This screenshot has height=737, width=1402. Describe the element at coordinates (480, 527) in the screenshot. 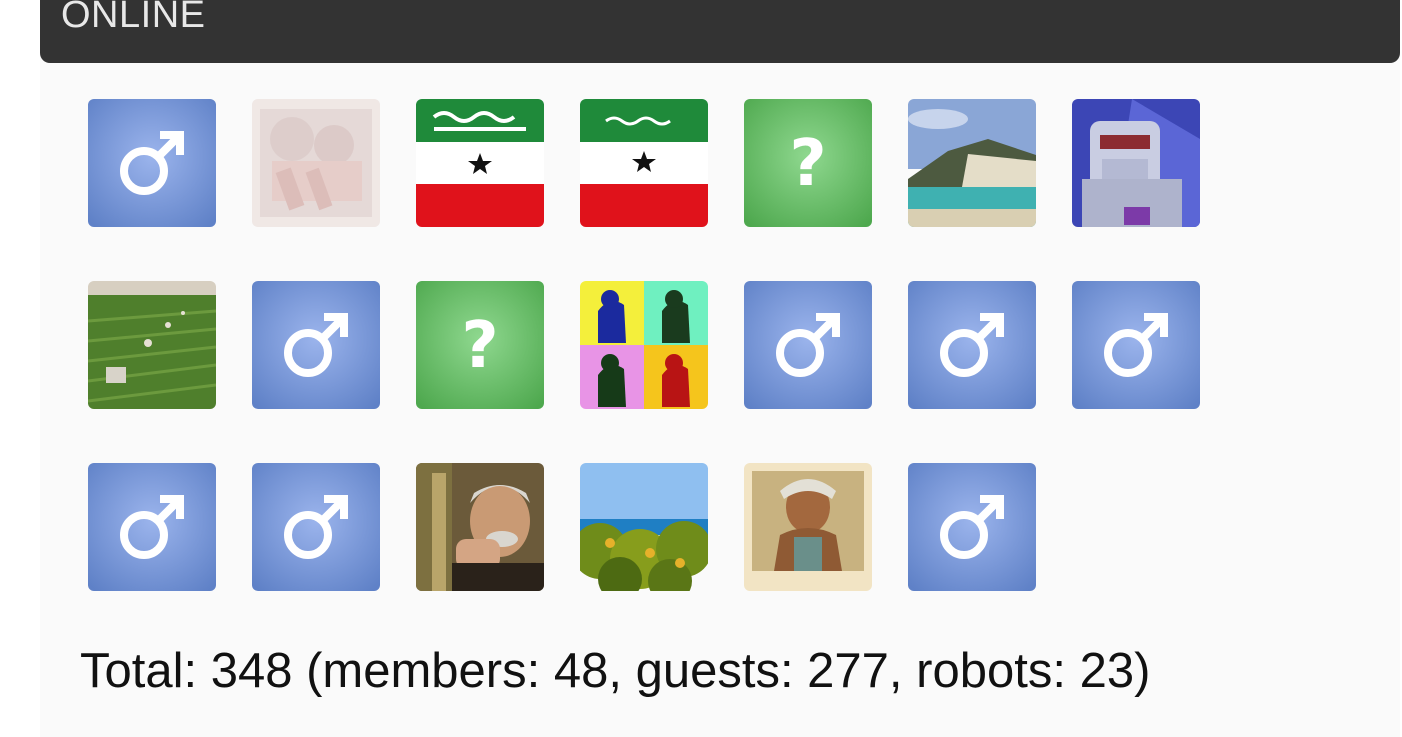

I see `avatar-man-photo` at that location.